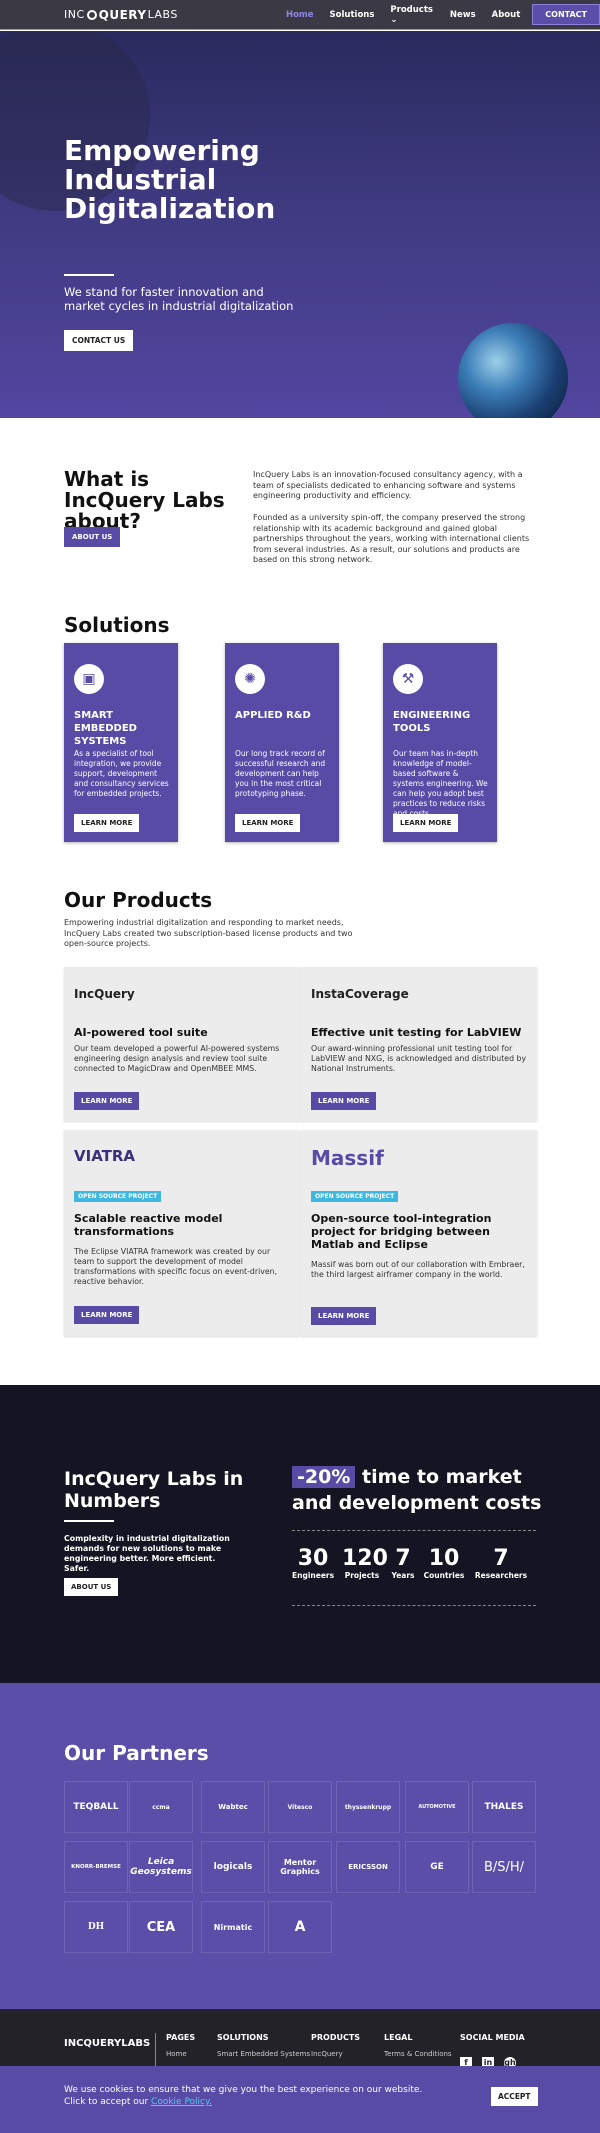 This screenshot has height=2133, width=600. I want to click on logo-q-icon, so click(91, 14).